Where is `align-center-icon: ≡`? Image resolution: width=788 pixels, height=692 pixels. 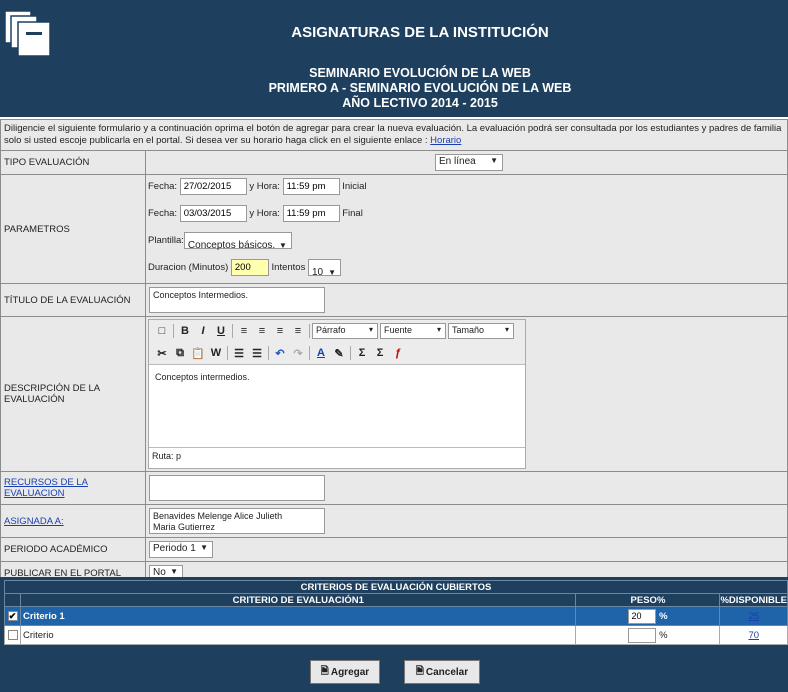 align-center-icon: ≡ is located at coordinates (262, 331).